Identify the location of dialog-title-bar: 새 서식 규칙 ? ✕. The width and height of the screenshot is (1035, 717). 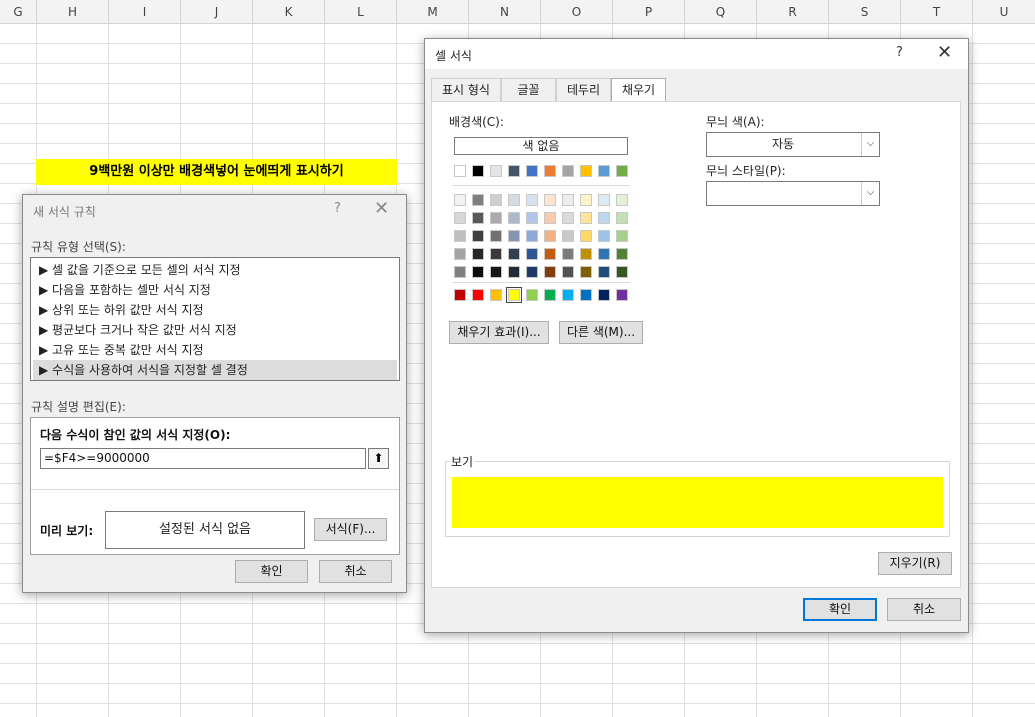
(214, 210).